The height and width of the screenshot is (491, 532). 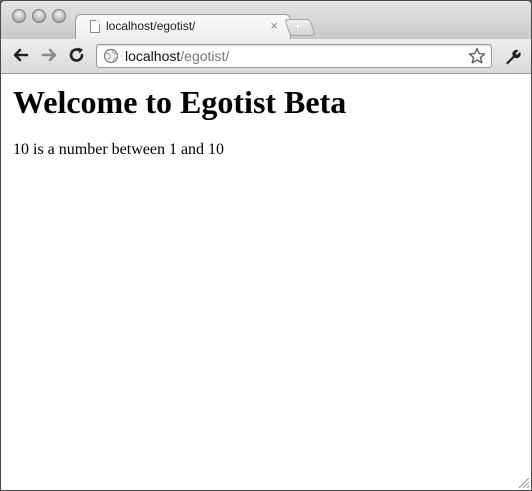 I want to click on plus-icon: +, so click(x=297, y=26).